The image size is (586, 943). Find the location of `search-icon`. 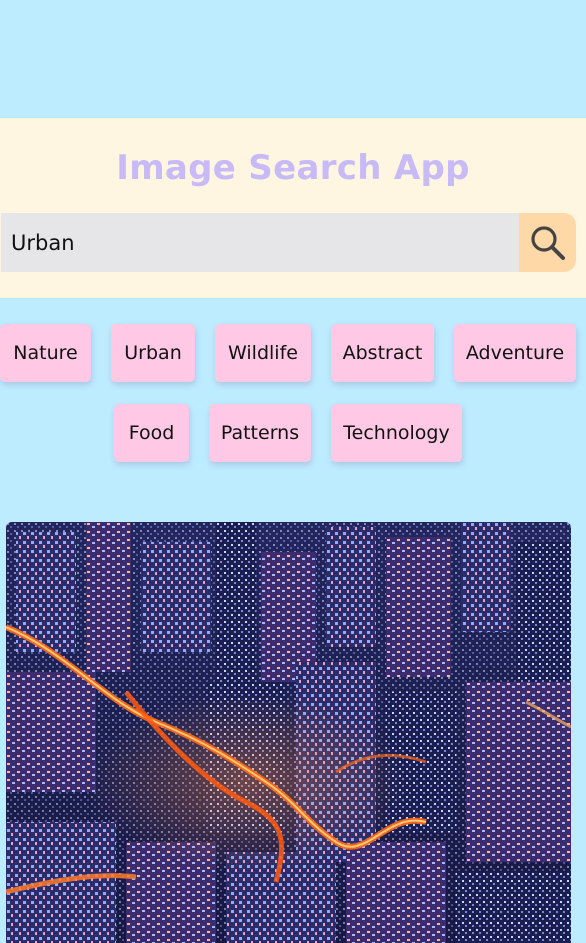

search-icon is located at coordinates (547, 242).